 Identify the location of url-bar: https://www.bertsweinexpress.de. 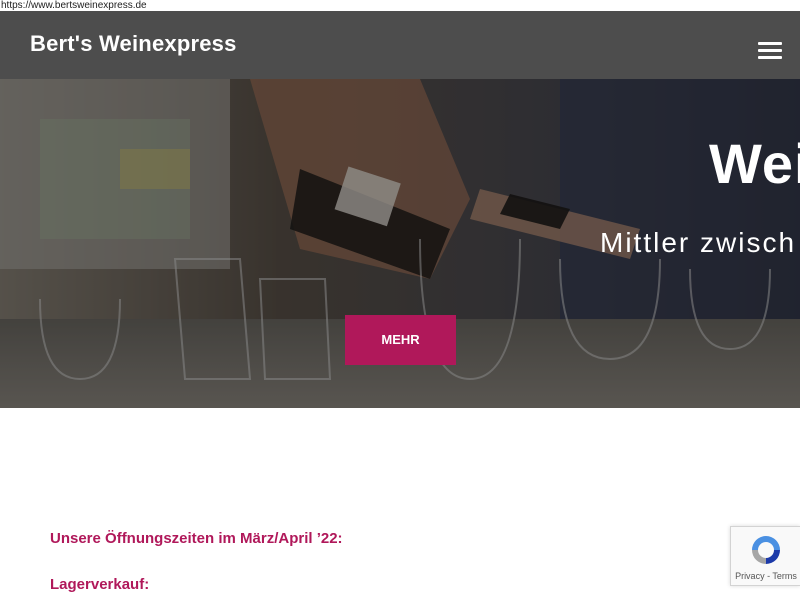
(400, 5).